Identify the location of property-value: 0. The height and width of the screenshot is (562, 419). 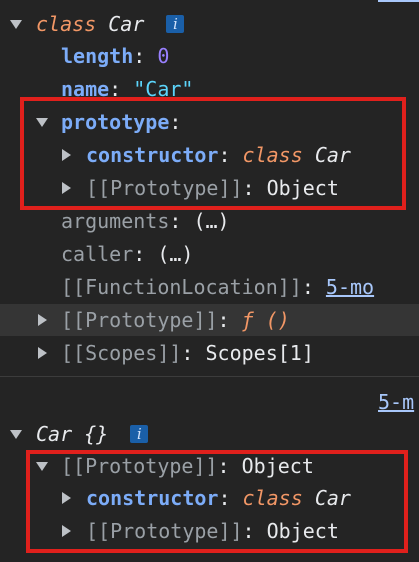
(163, 56).